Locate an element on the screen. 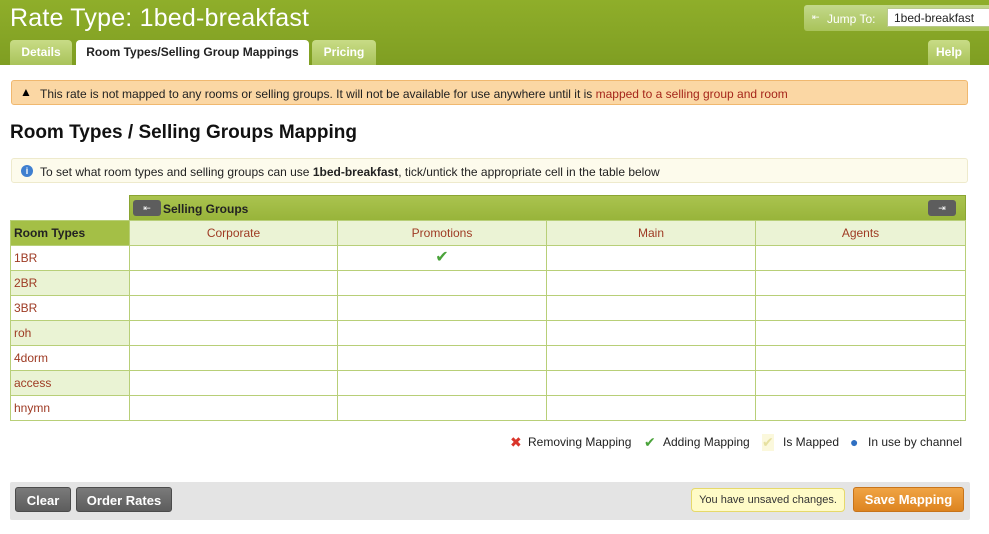 Image resolution: width=989 pixels, height=534 pixels. jump-to-box: ⇤ Jump To: is located at coordinates (896, 18).